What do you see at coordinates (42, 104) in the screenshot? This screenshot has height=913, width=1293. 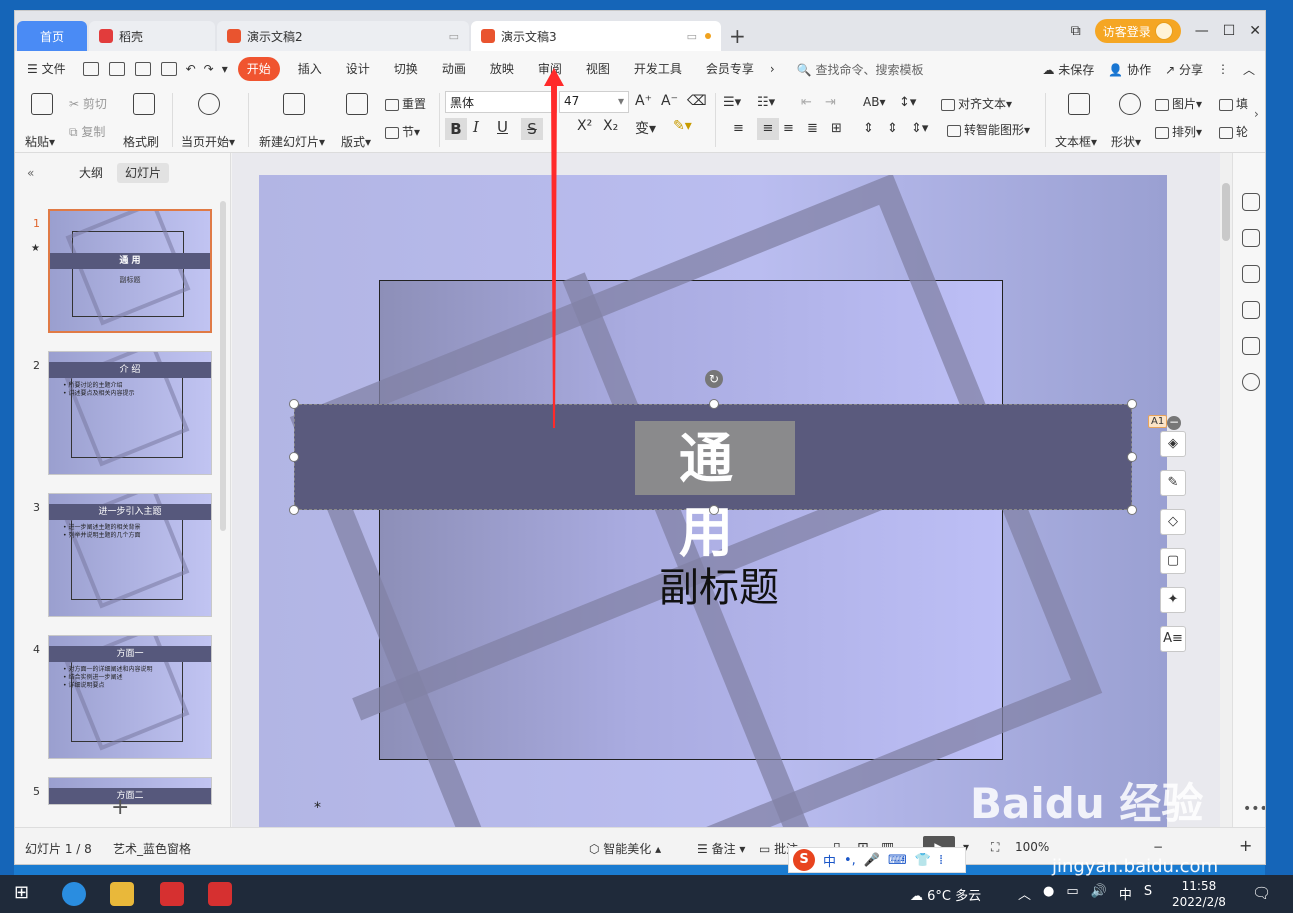 I see `paste-icon` at bounding box center [42, 104].